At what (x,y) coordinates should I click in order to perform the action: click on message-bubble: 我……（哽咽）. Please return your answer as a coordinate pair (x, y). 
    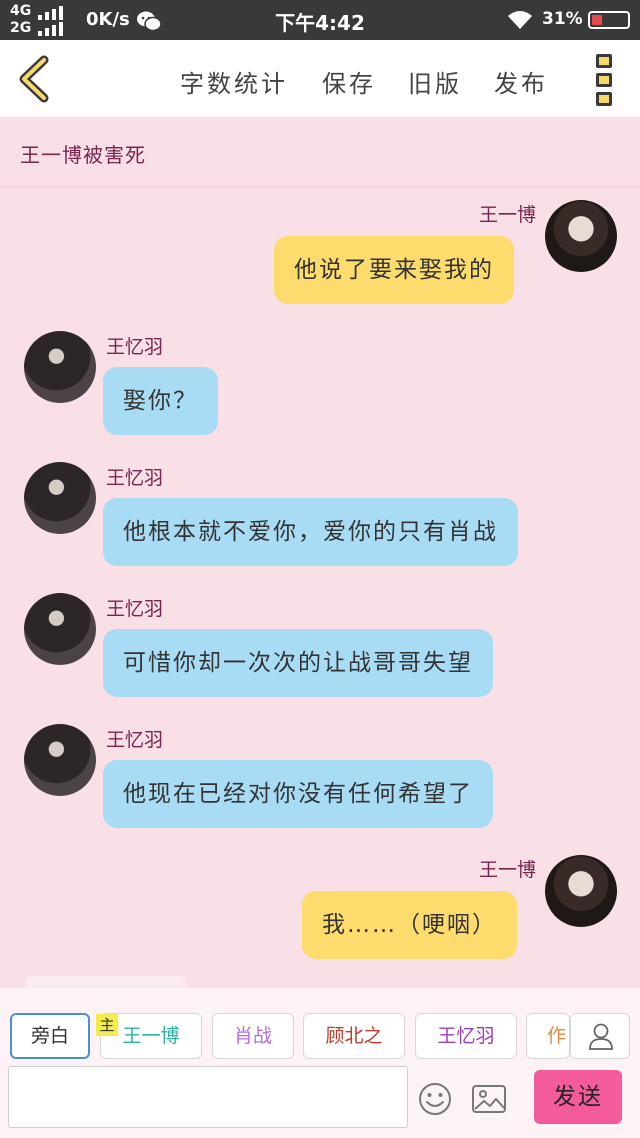
    Looking at the image, I should click on (409, 925).